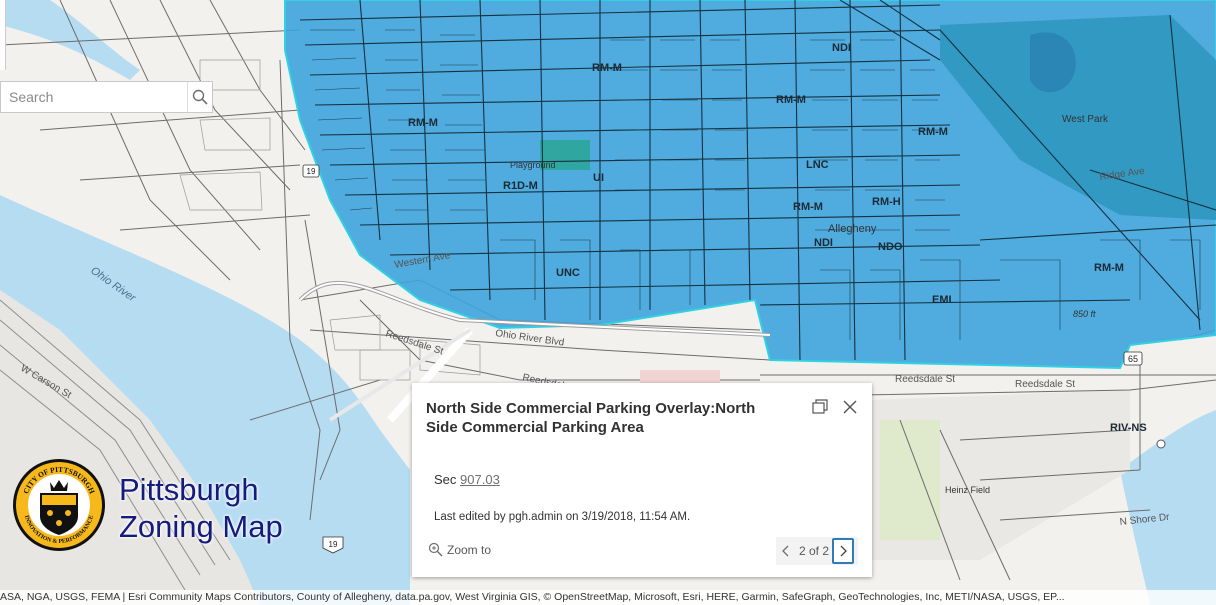 This screenshot has height=605, width=1216. I want to click on map-toolbar-edge, so click(3, 35).